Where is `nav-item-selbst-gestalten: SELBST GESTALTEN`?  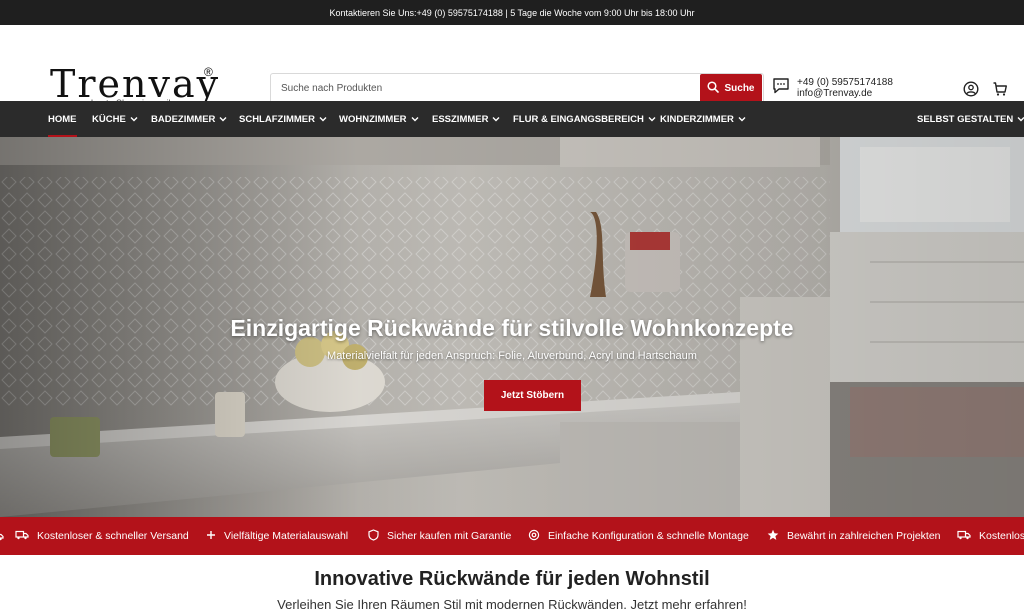
nav-item-selbst-gestalten: SELBST GESTALTEN is located at coordinates (970, 119).